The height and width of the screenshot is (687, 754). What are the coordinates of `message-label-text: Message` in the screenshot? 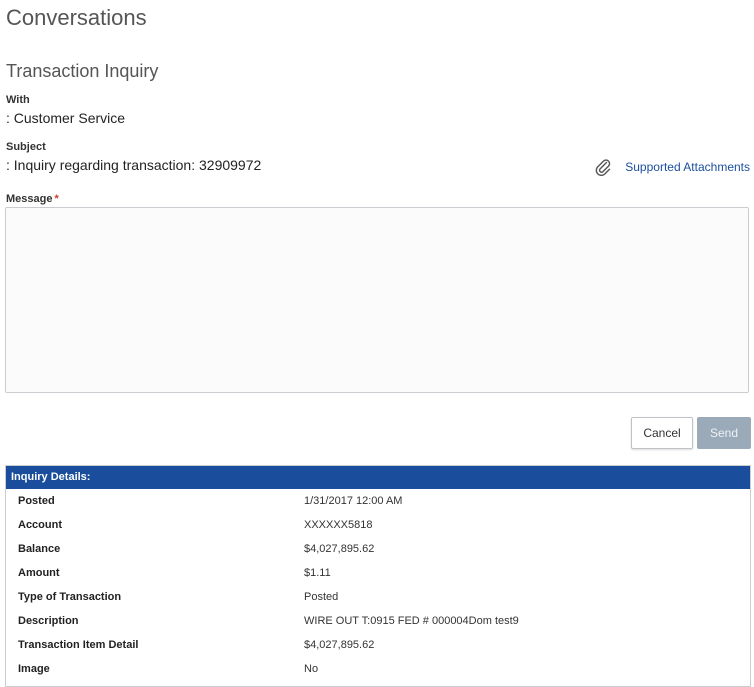 It's located at (29, 199).